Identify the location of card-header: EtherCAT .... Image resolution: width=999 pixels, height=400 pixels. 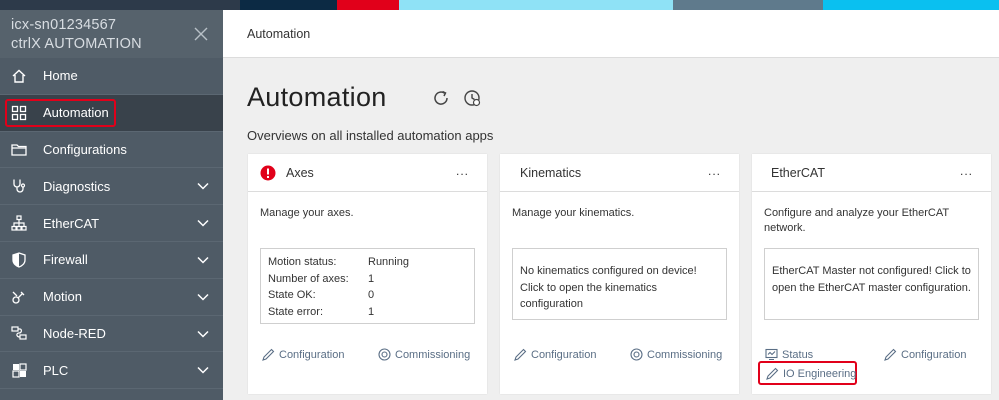
(871, 173).